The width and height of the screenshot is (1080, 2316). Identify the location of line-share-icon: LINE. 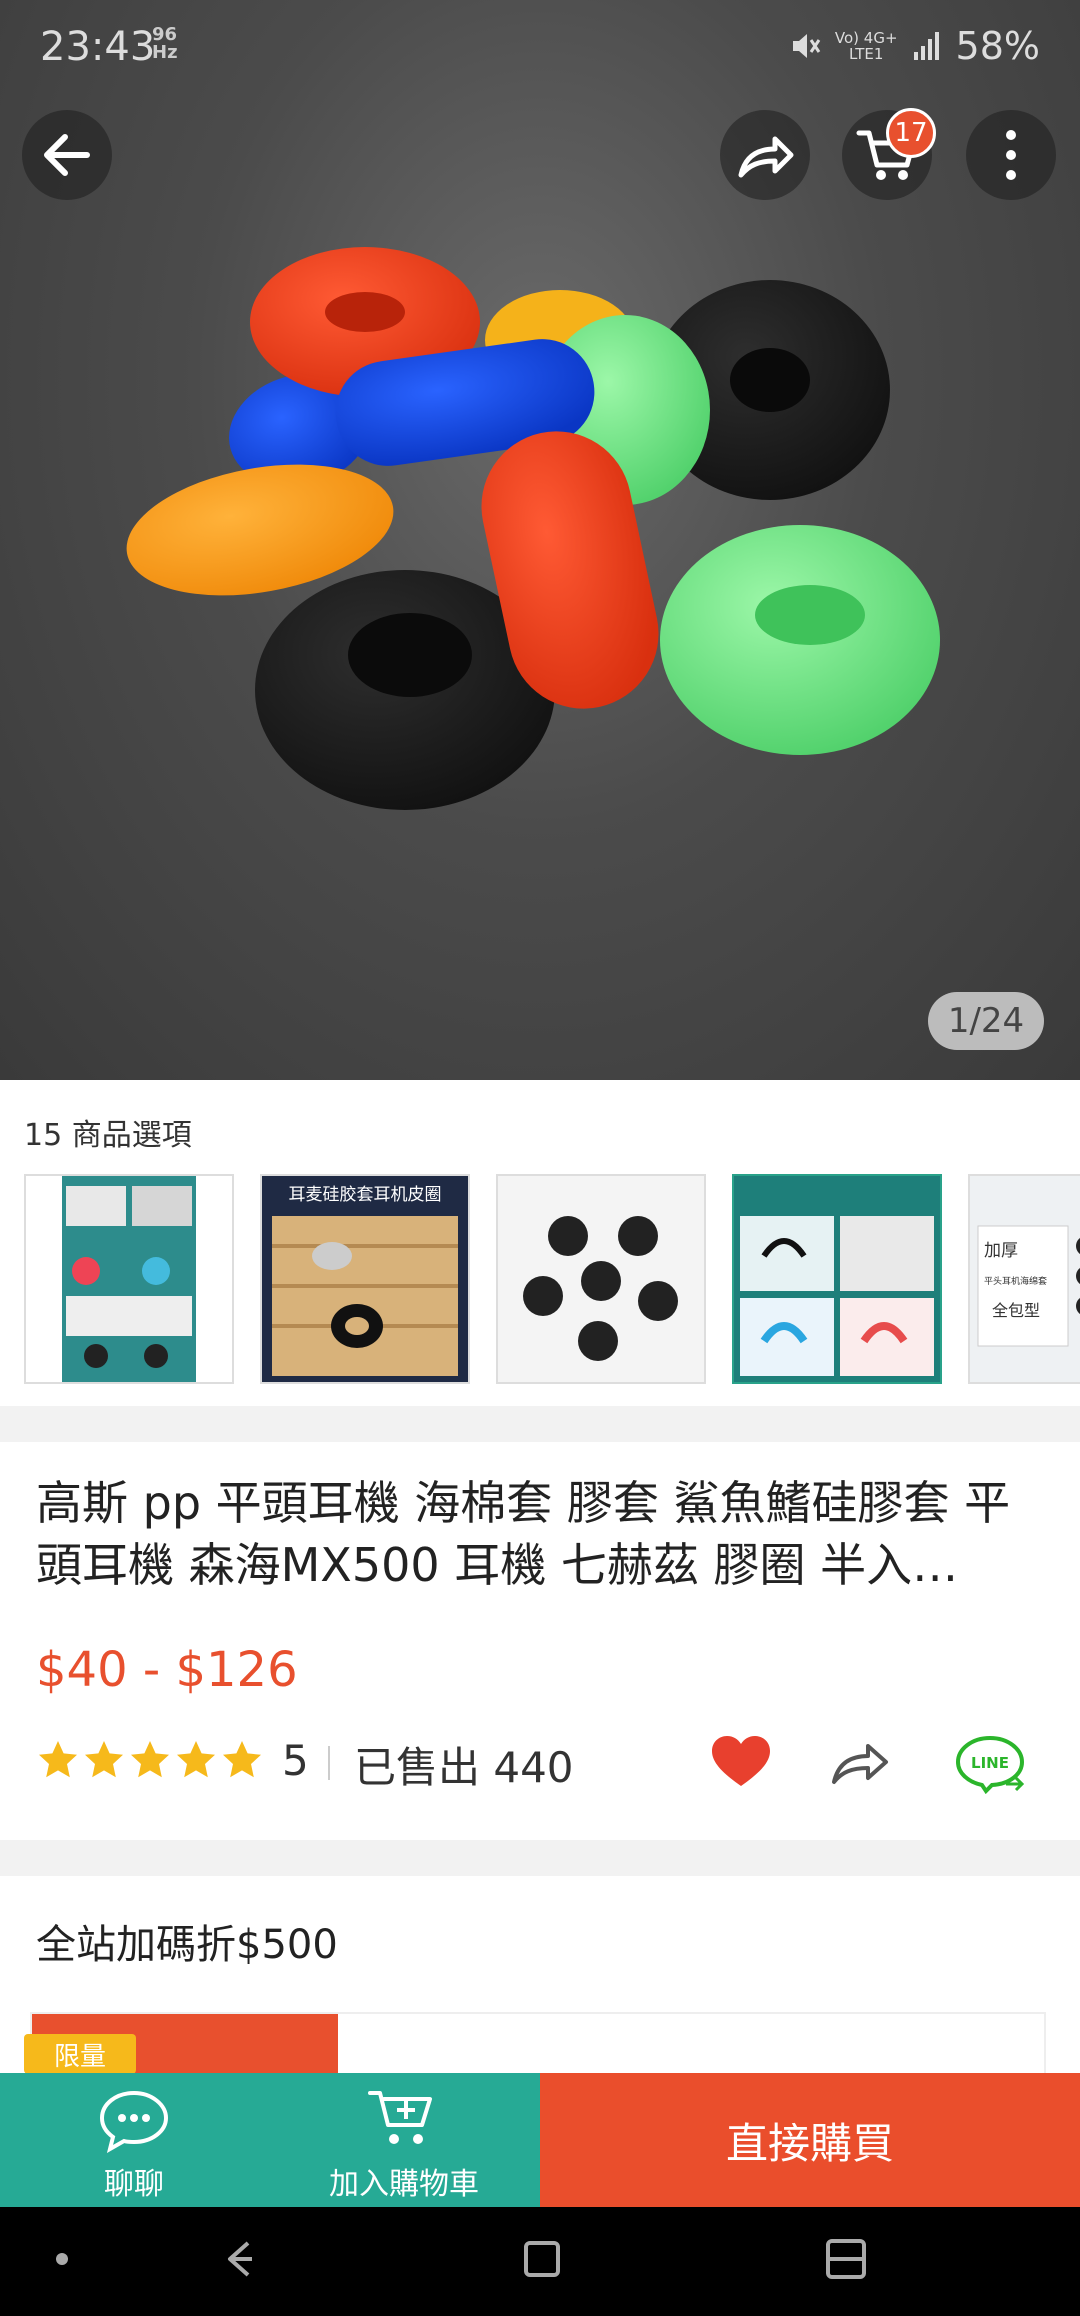
(992, 1763).